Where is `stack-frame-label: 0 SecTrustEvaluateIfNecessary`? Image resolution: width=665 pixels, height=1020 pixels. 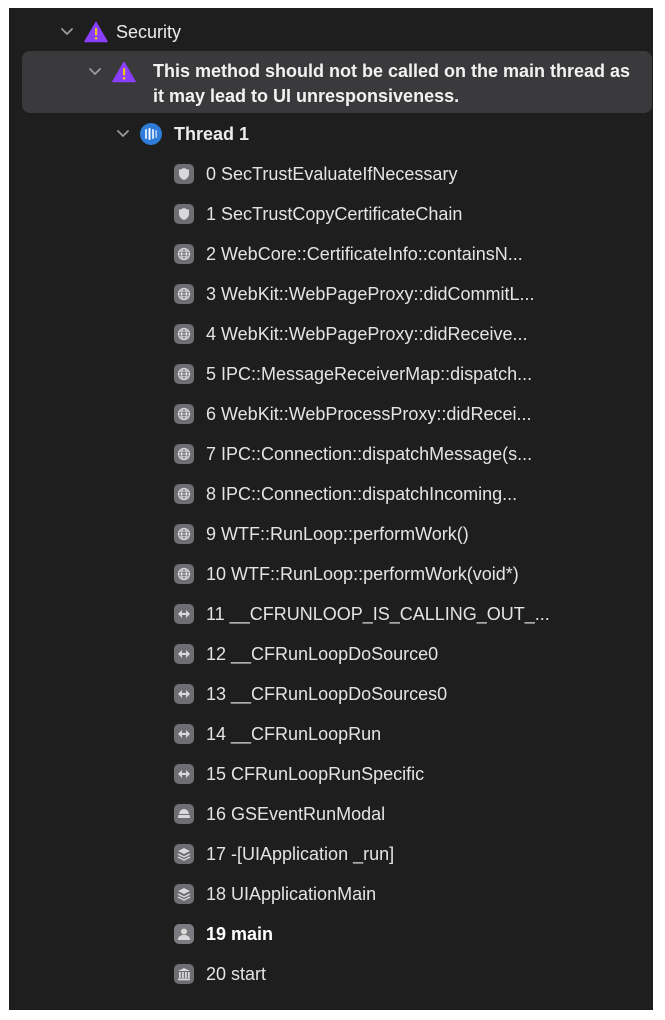
stack-frame-label: 0 SecTrustEvaluateIfNecessary is located at coordinates (332, 173).